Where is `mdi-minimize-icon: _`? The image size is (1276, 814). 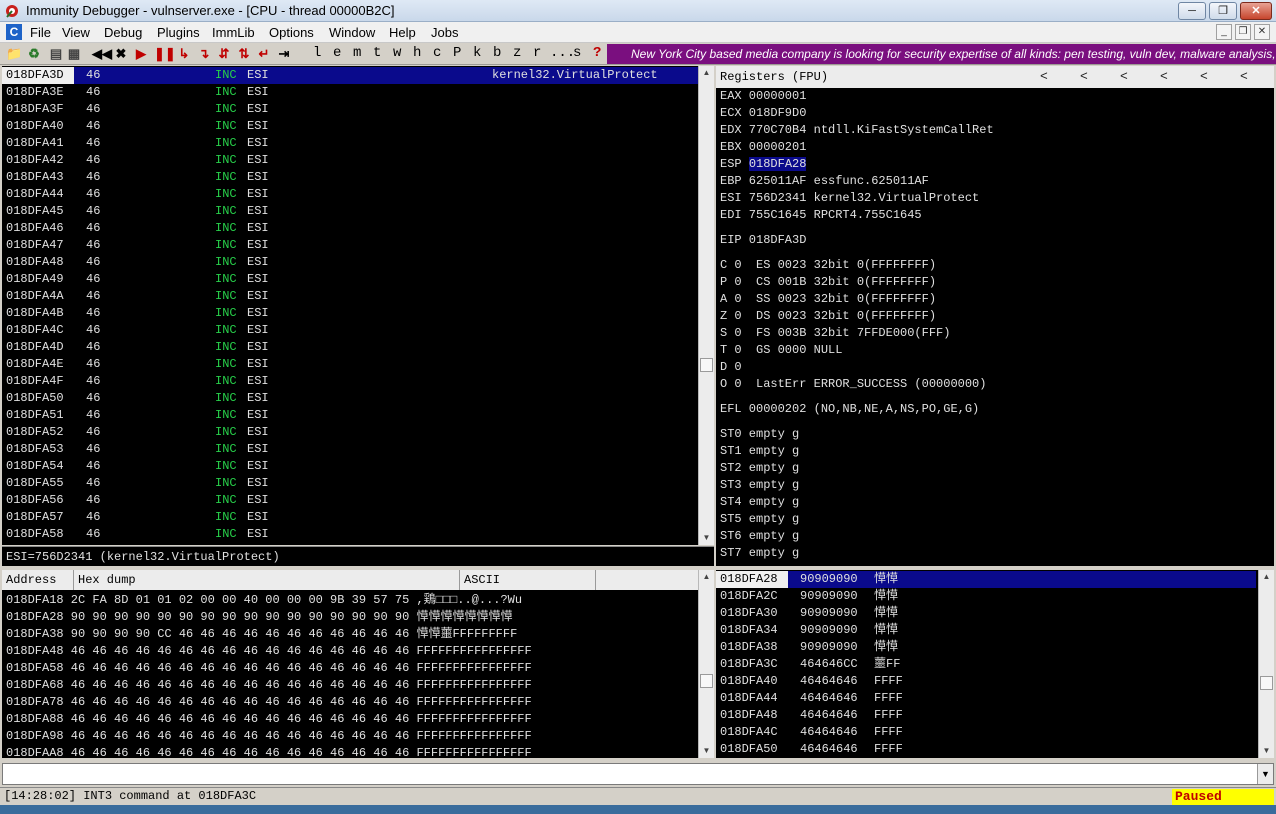
mdi-minimize-icon: _ is located at coordinates (1224, 32).